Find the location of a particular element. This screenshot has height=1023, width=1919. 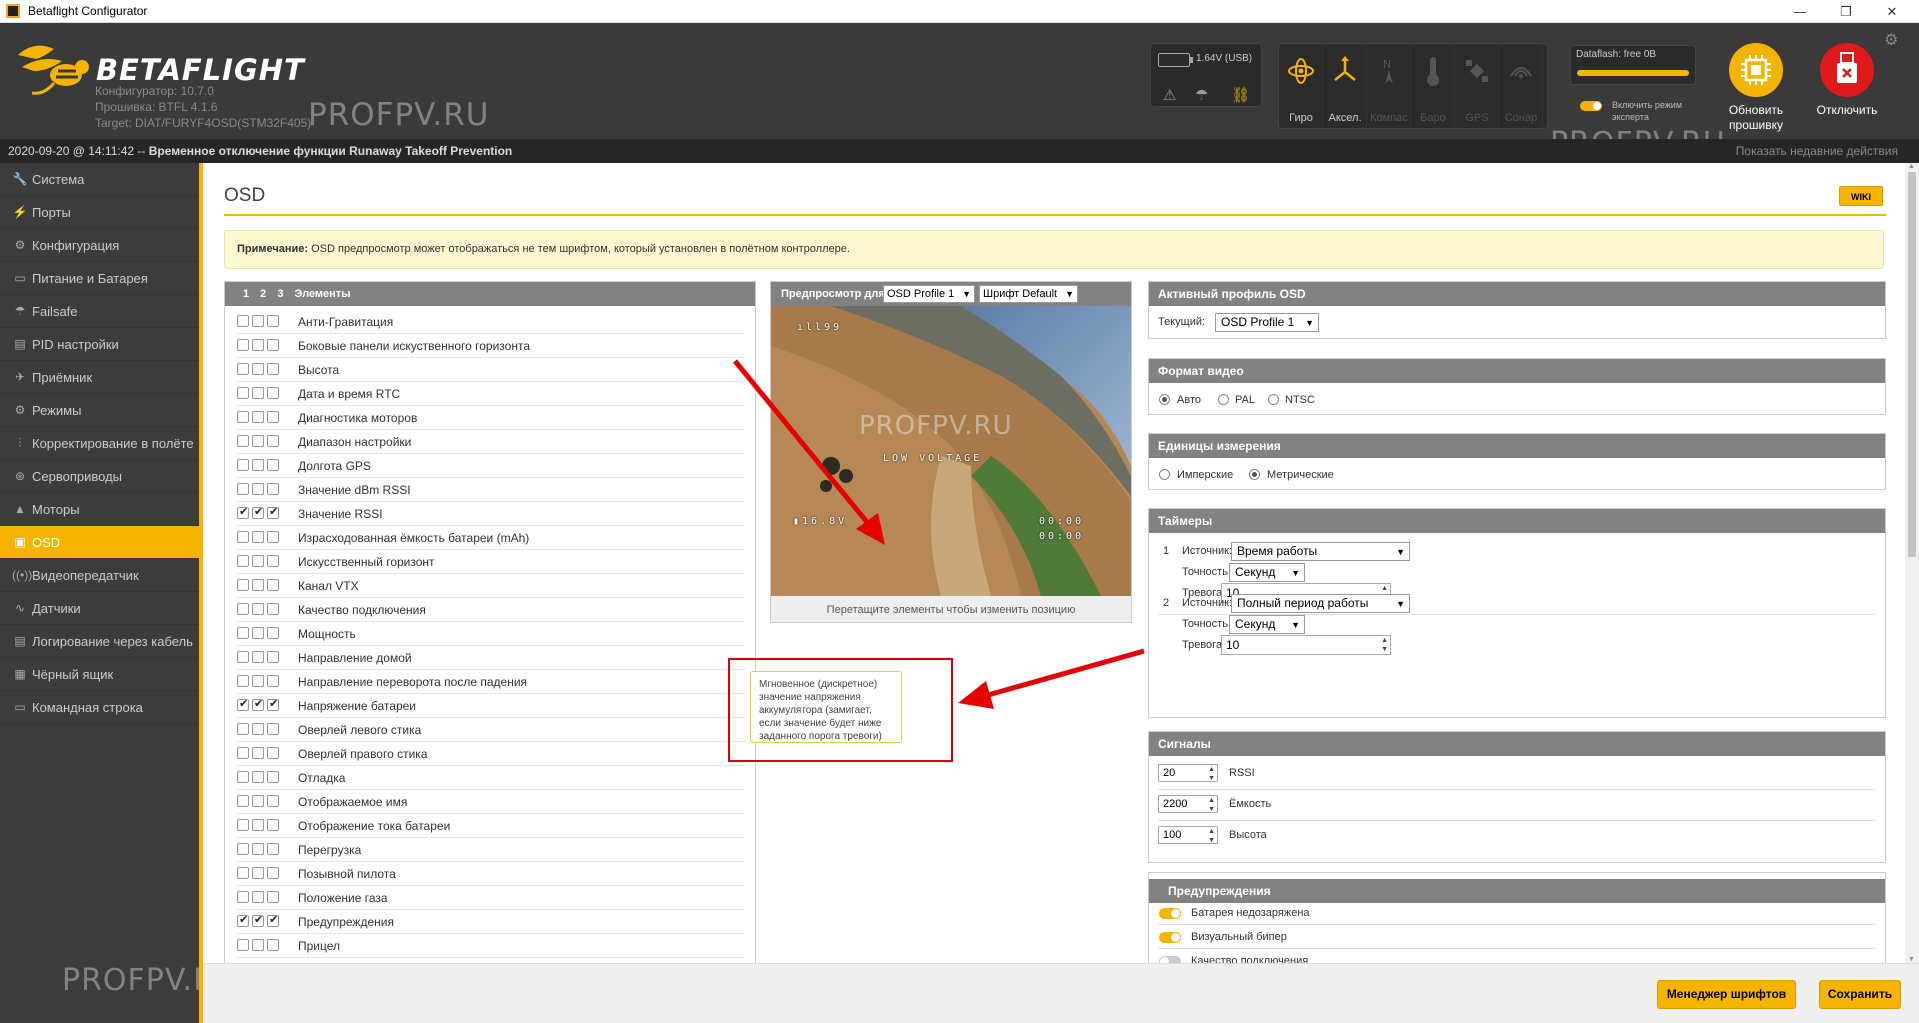

warning-battery-toggle is located at coordinates (1170, 913).